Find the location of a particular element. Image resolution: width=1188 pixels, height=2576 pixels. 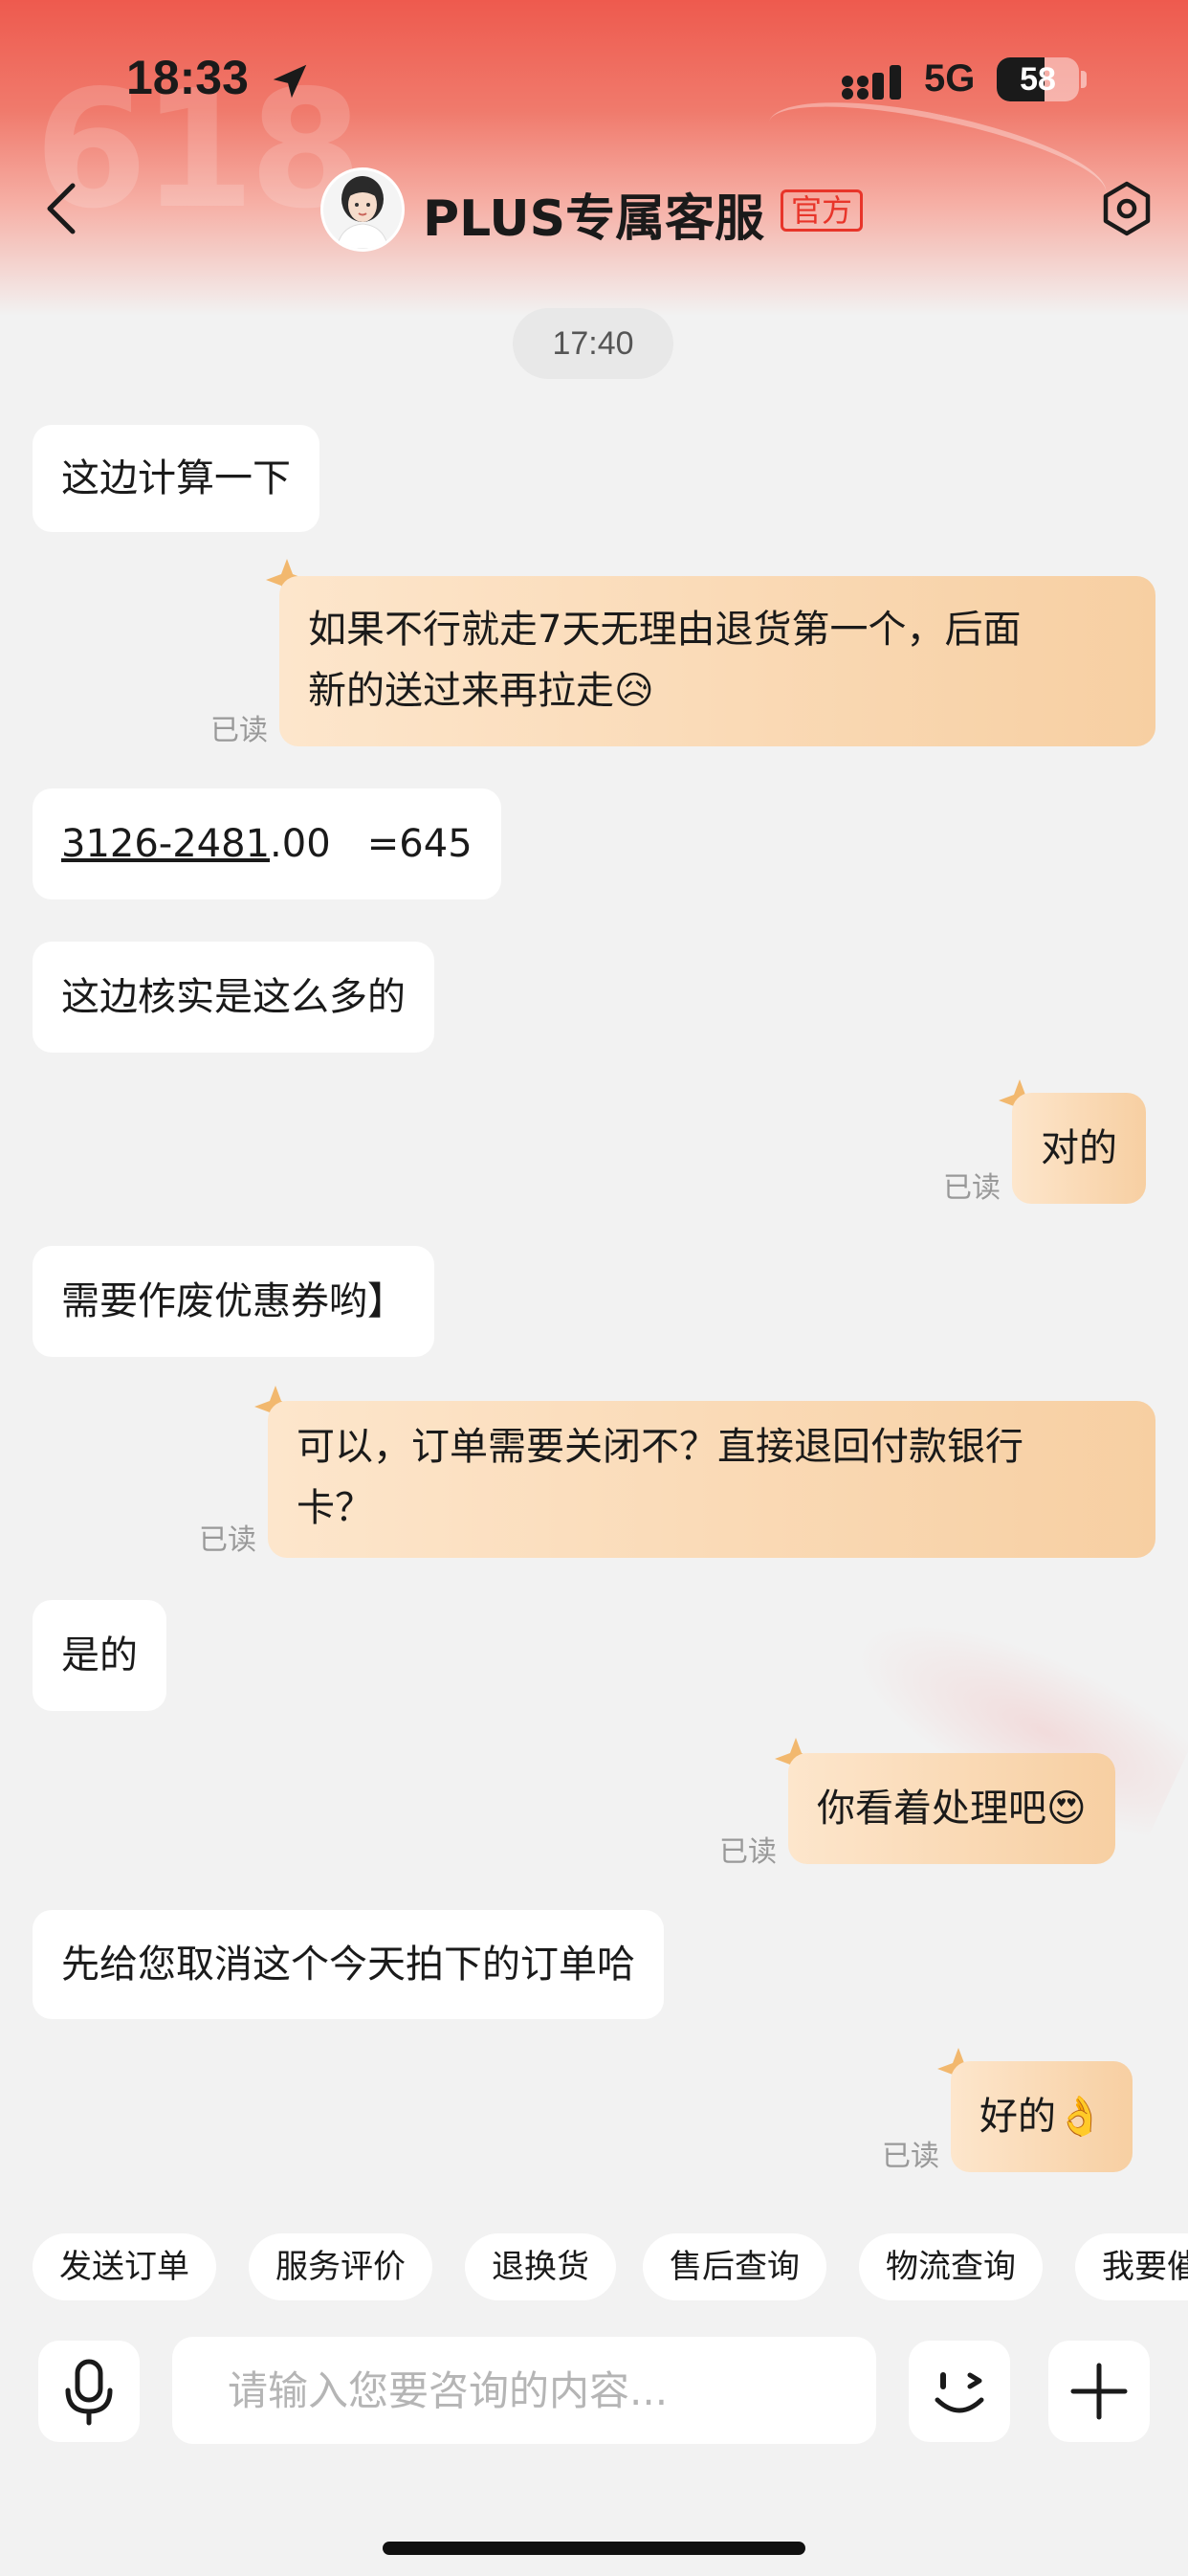

outgoing-message: 你看着处理吧😍 is located at coordinates (951, 1808).